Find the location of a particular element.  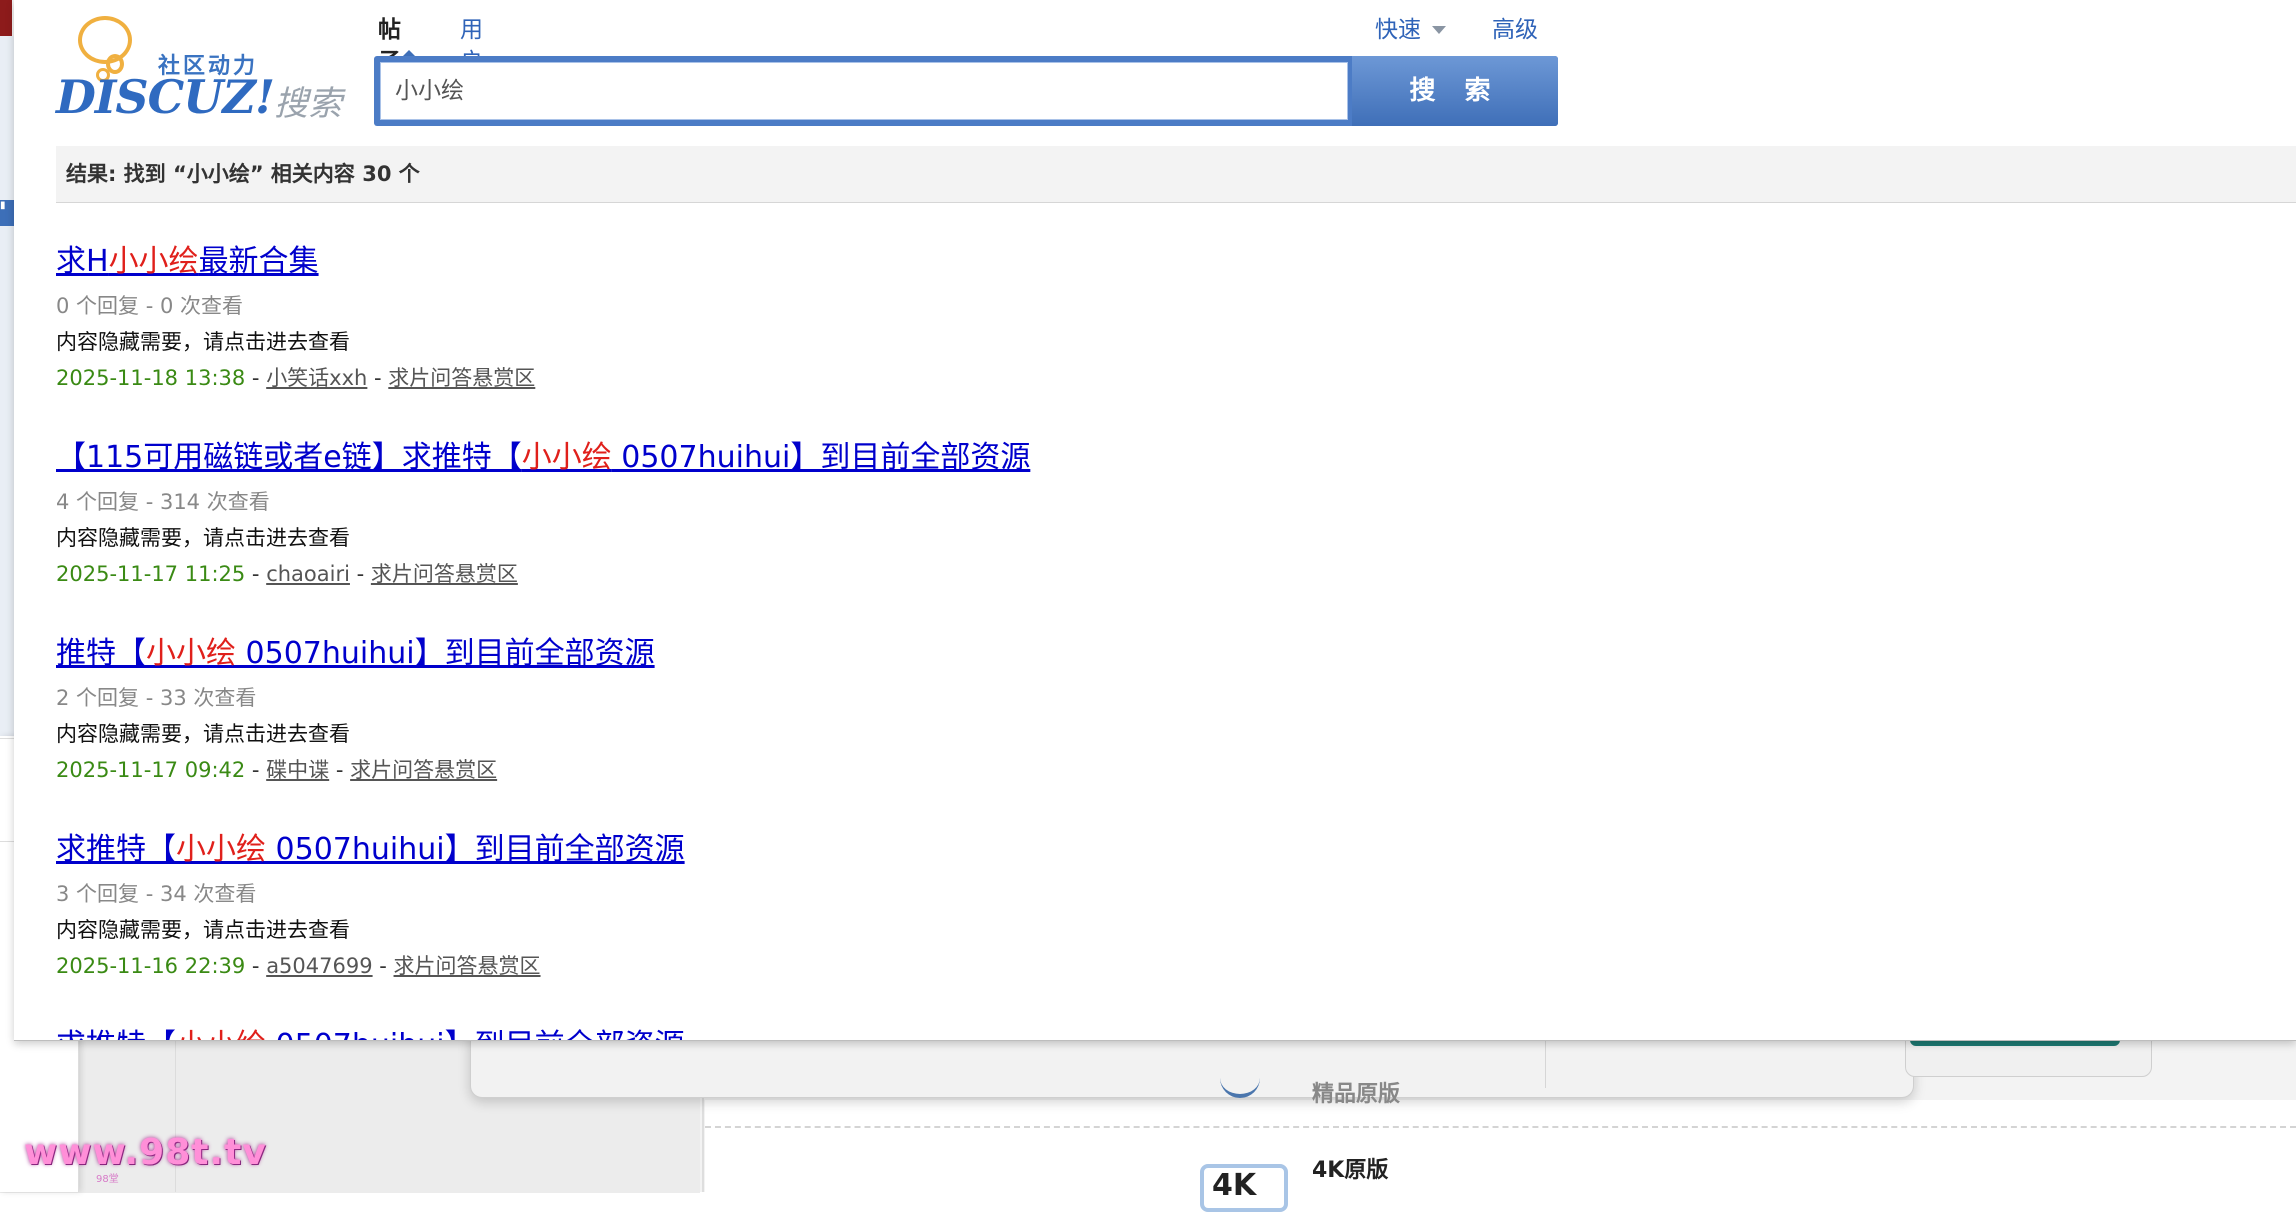

advanced-search-link: 高级 is located at coordinates (1515, 30).